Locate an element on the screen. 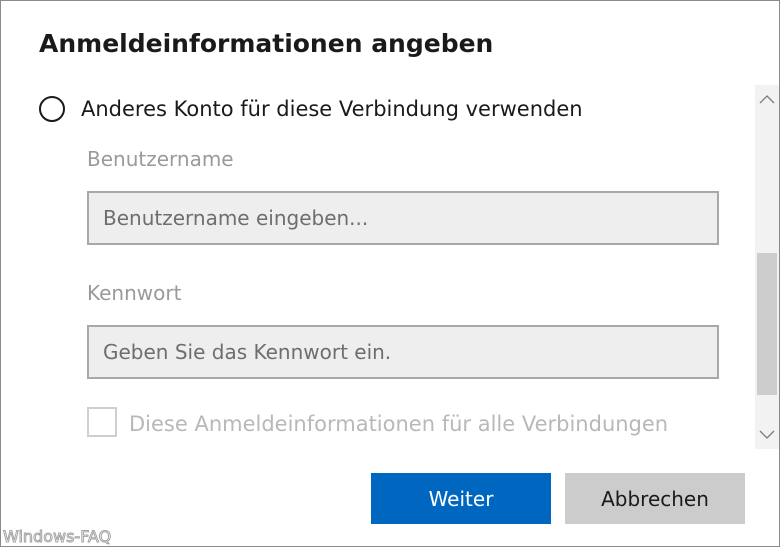 This screenshot has width=780, height=547. cancel-button: Abbrechen is located at coordinates (655, 498).